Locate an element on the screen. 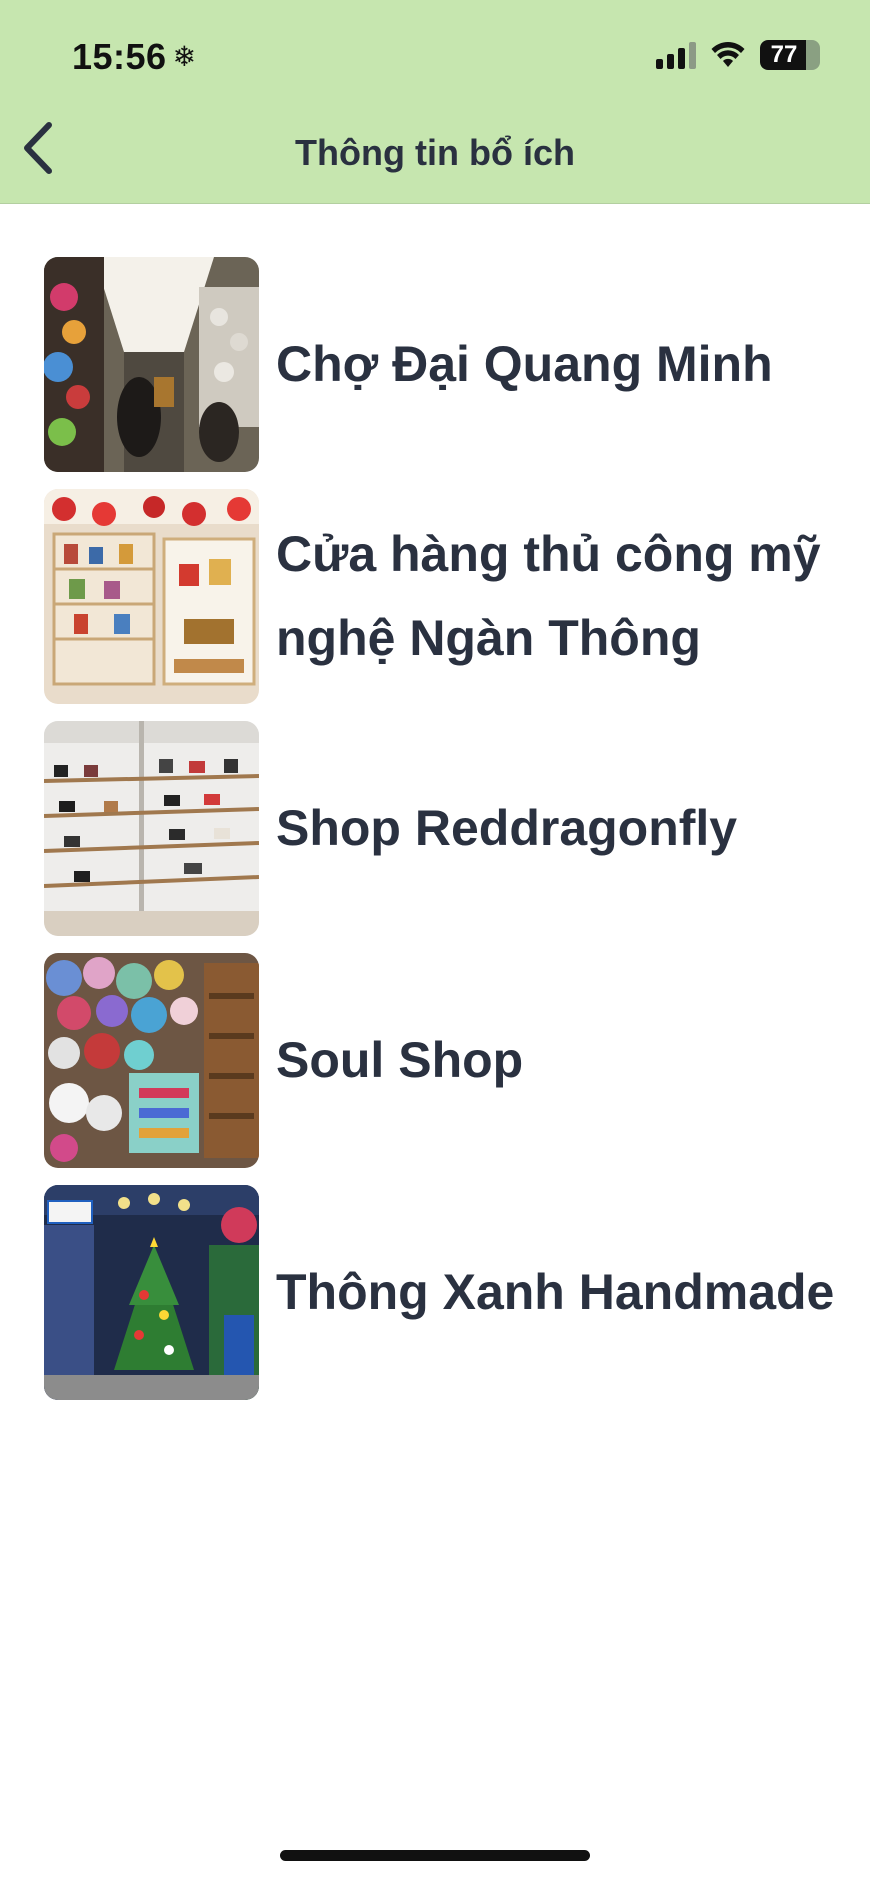 The height and width of the screenshot is (1883, 870). status-indicators: 77 is located at coordinates (738, 55).